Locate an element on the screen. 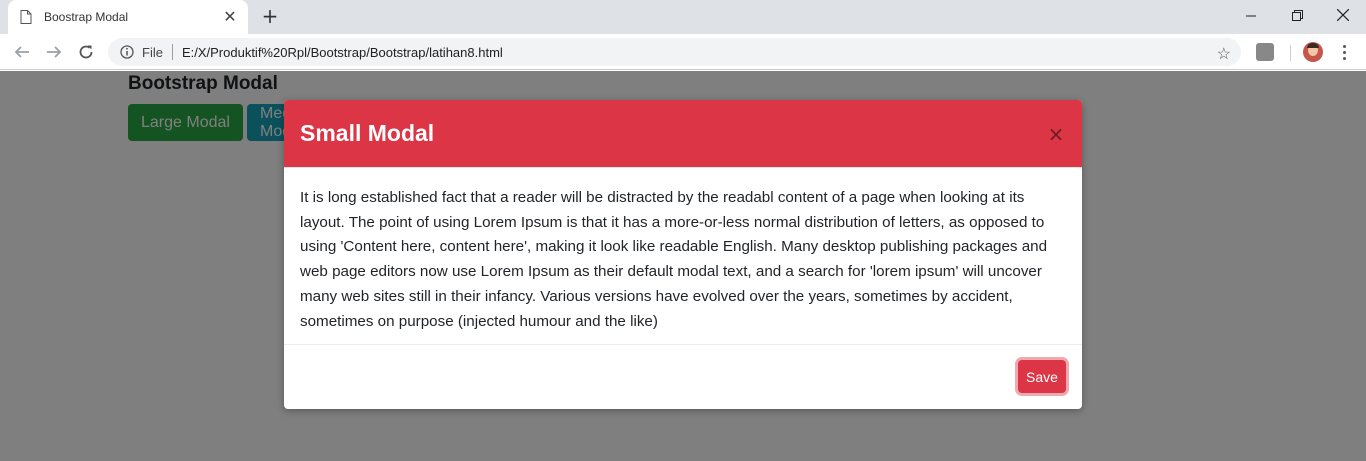 This screenshot has width=1366, height=461. avatar-hair is located at coordinates (1313, 45).